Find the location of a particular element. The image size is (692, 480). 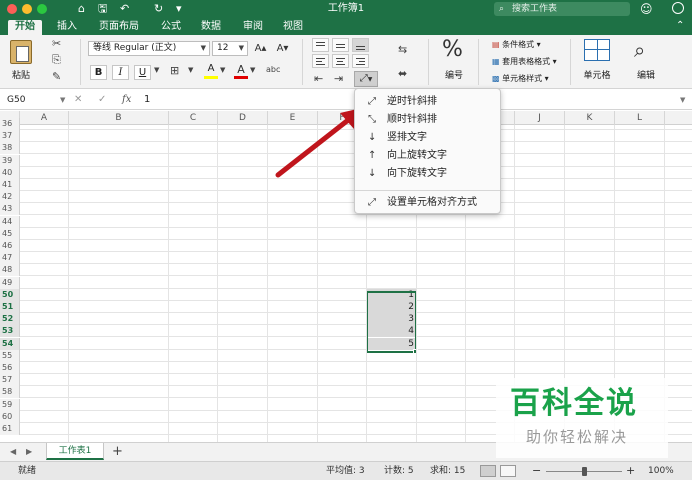

insert-function-icon: fx is located at coordinates (126, 100).